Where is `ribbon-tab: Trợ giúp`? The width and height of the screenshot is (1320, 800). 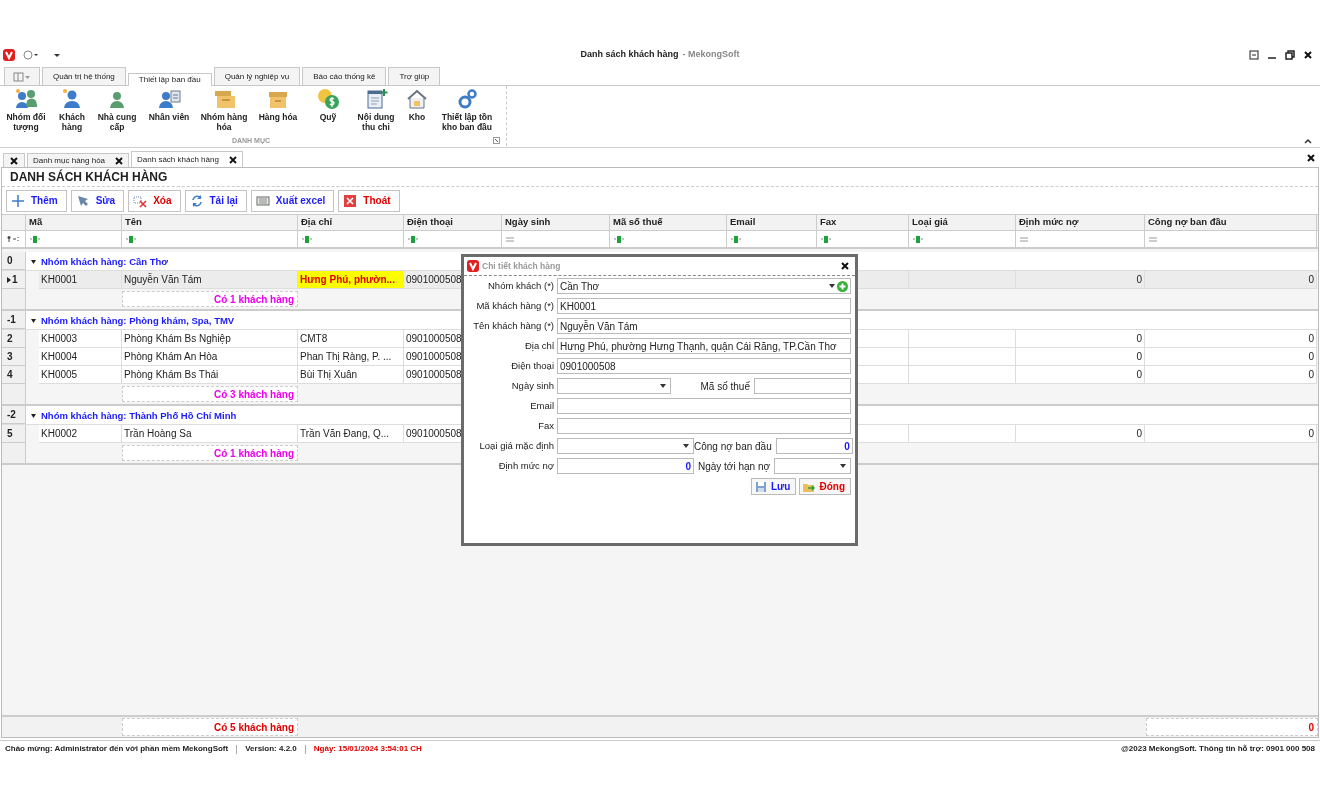
ribbon-tab: Trợ giúp is located at coordinates (414, 76).